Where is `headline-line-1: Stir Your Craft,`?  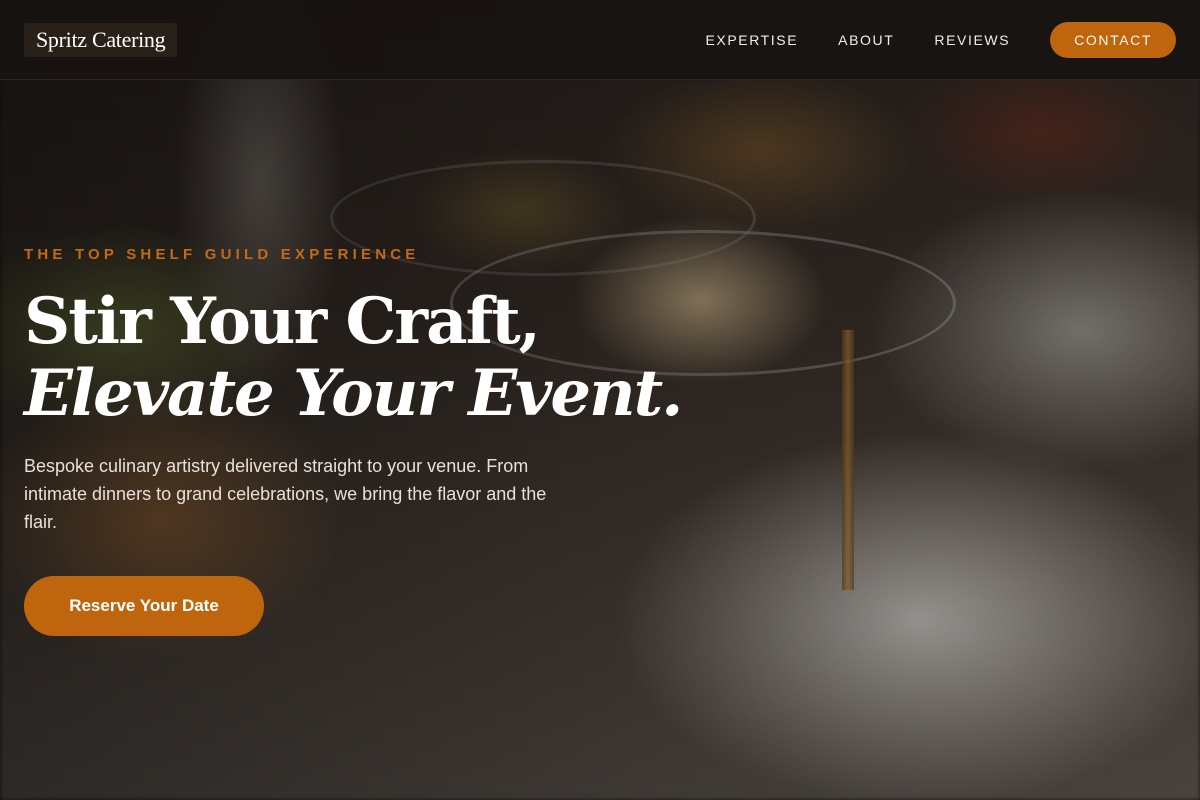
headline-line-1: Stir Your Craft, is located at coordinates (282, 321).